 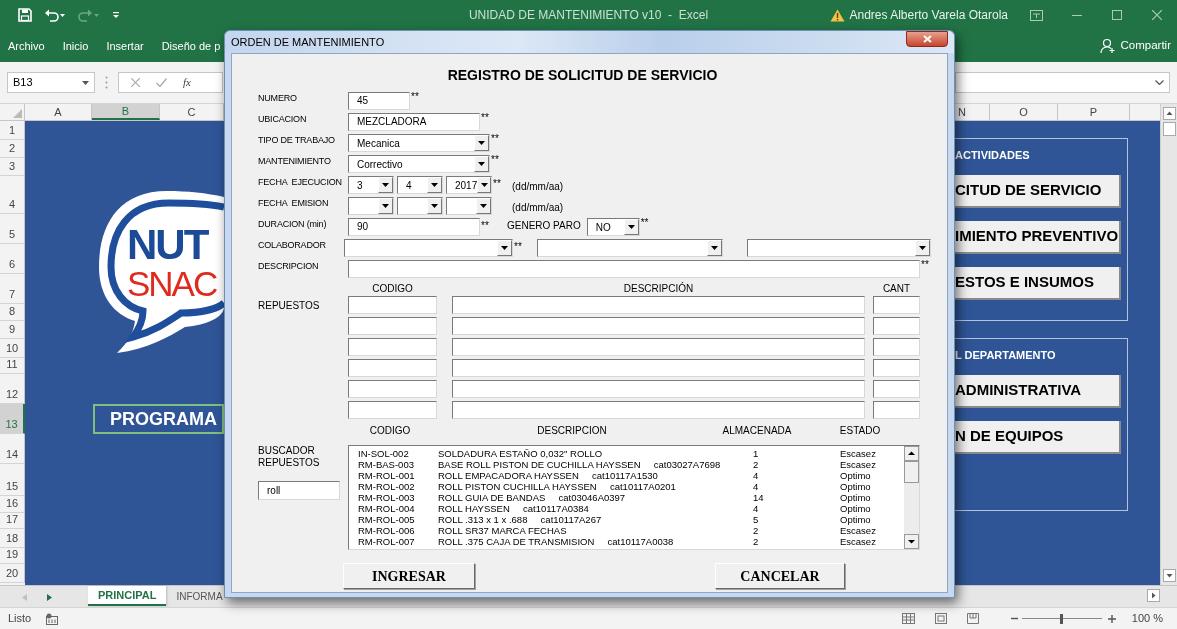 What do you see at coordinates (469, 185) in the screenshot?
I see `combo-box: 2017` at bounding box center [469, 185].